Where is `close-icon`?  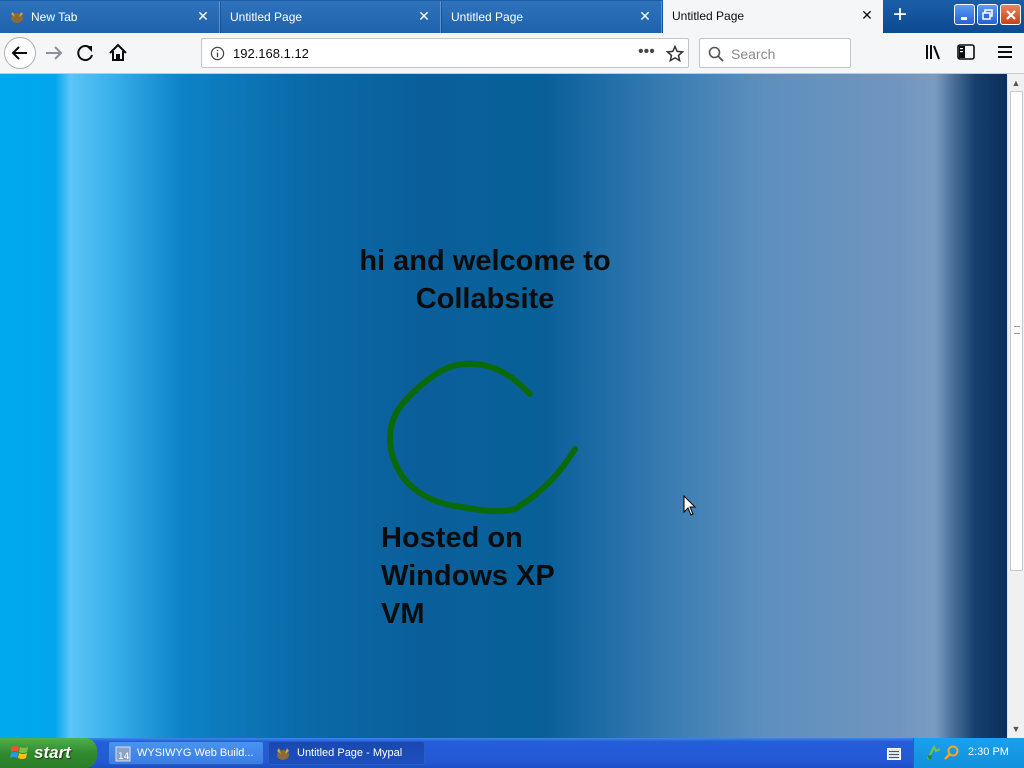 close-icon is located at coordinates (1011, 15).